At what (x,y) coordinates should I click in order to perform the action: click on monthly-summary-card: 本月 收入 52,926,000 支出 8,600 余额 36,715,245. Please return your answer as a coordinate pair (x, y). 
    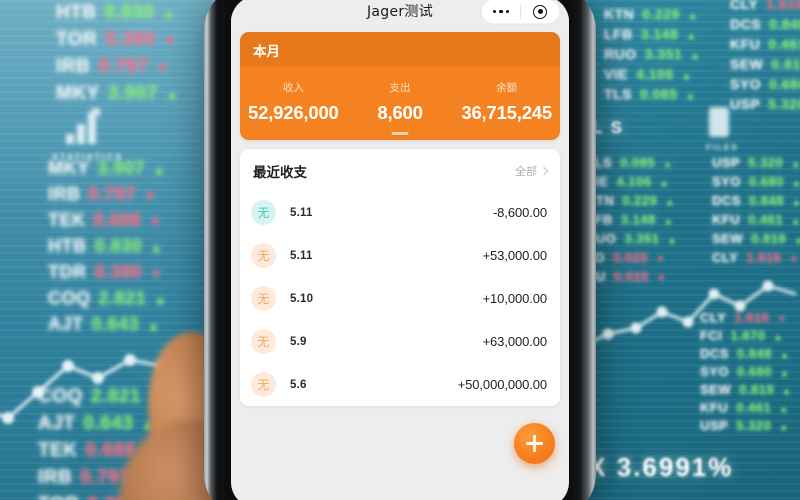
    Looking at the image, I should click on (400, 86).